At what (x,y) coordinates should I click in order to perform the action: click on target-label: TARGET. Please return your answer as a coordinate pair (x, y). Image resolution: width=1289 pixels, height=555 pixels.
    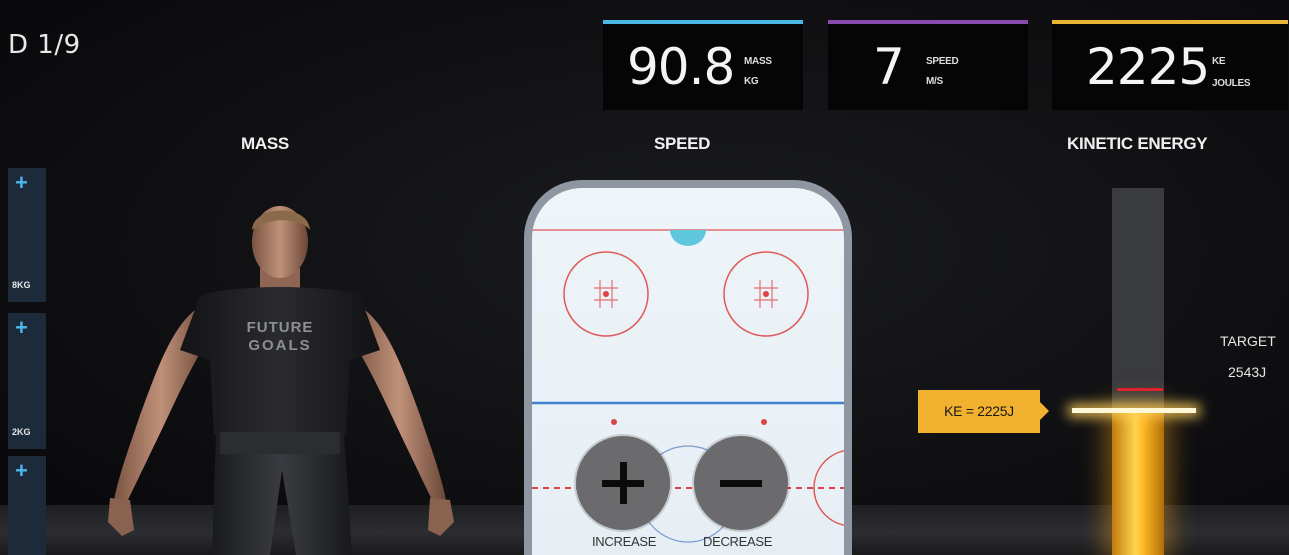
    Looking at the image, I should click on (1248, 341).